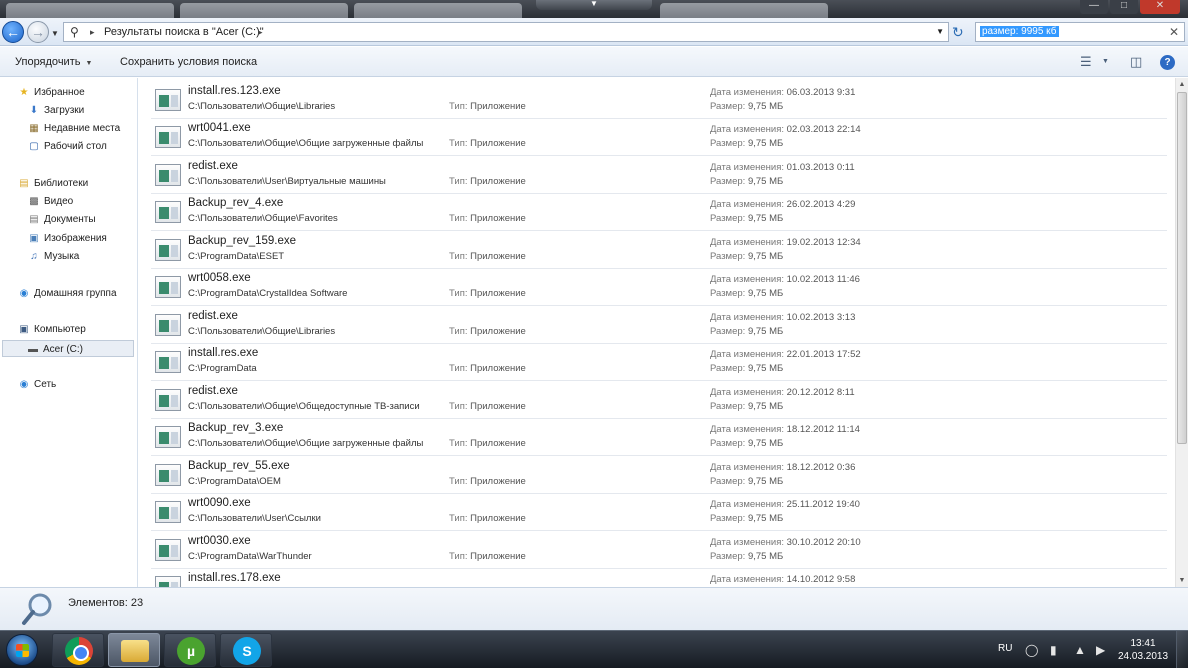 The image size is (1188, 668). I want to click on file-name: redist.exe, so click(213, 391).